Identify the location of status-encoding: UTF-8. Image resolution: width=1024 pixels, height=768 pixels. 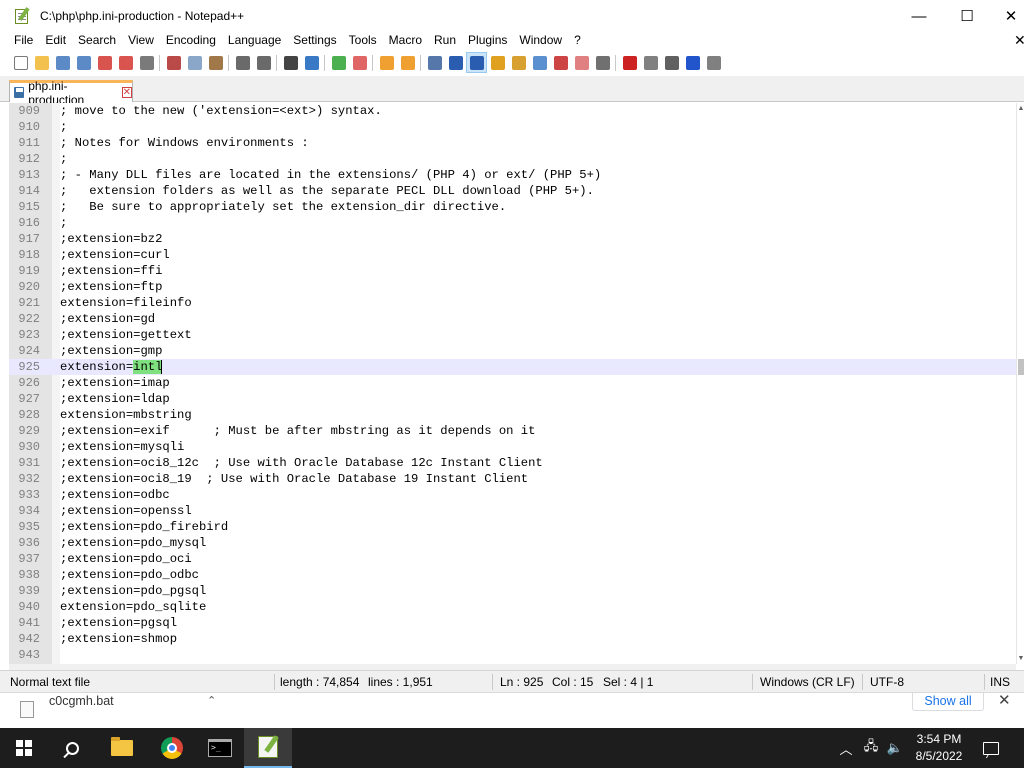
(887, 682).